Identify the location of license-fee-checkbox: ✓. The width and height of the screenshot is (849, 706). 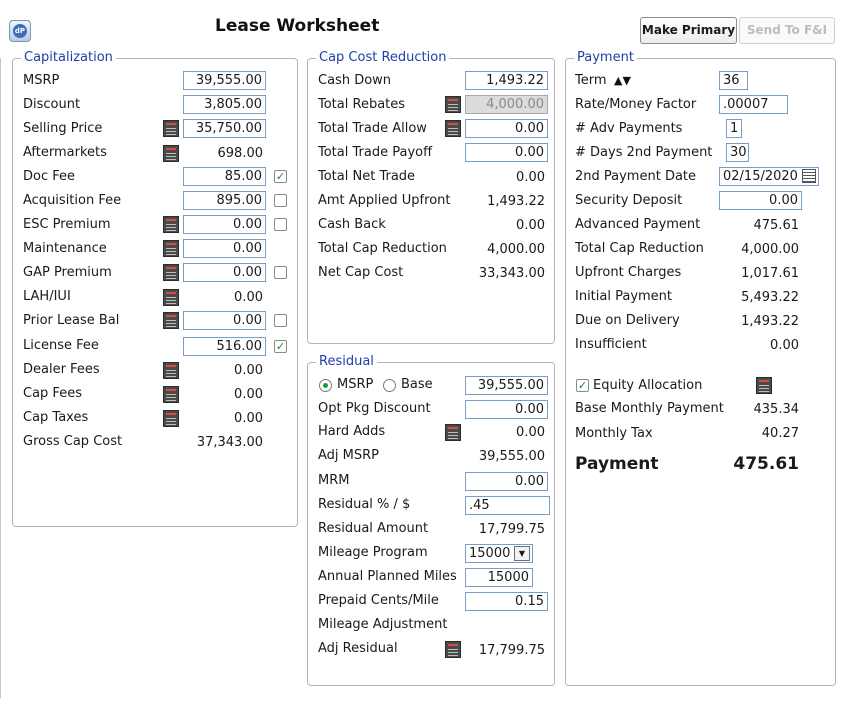
(280, 346).